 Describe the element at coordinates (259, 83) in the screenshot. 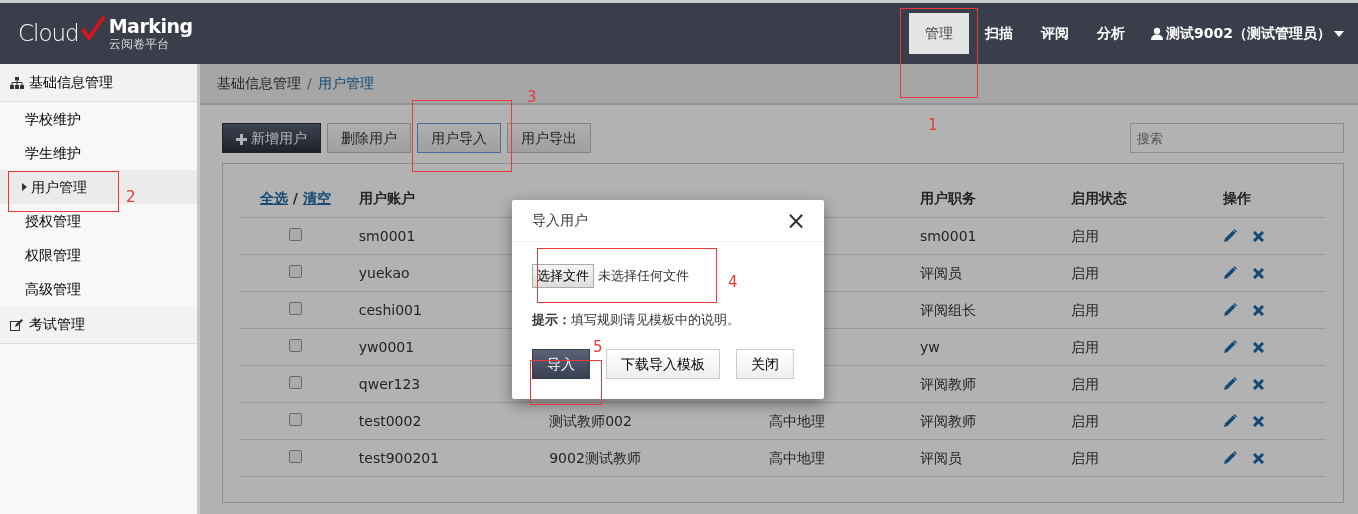

I see `breadcrumb-link: 基础信息管理` at that location.